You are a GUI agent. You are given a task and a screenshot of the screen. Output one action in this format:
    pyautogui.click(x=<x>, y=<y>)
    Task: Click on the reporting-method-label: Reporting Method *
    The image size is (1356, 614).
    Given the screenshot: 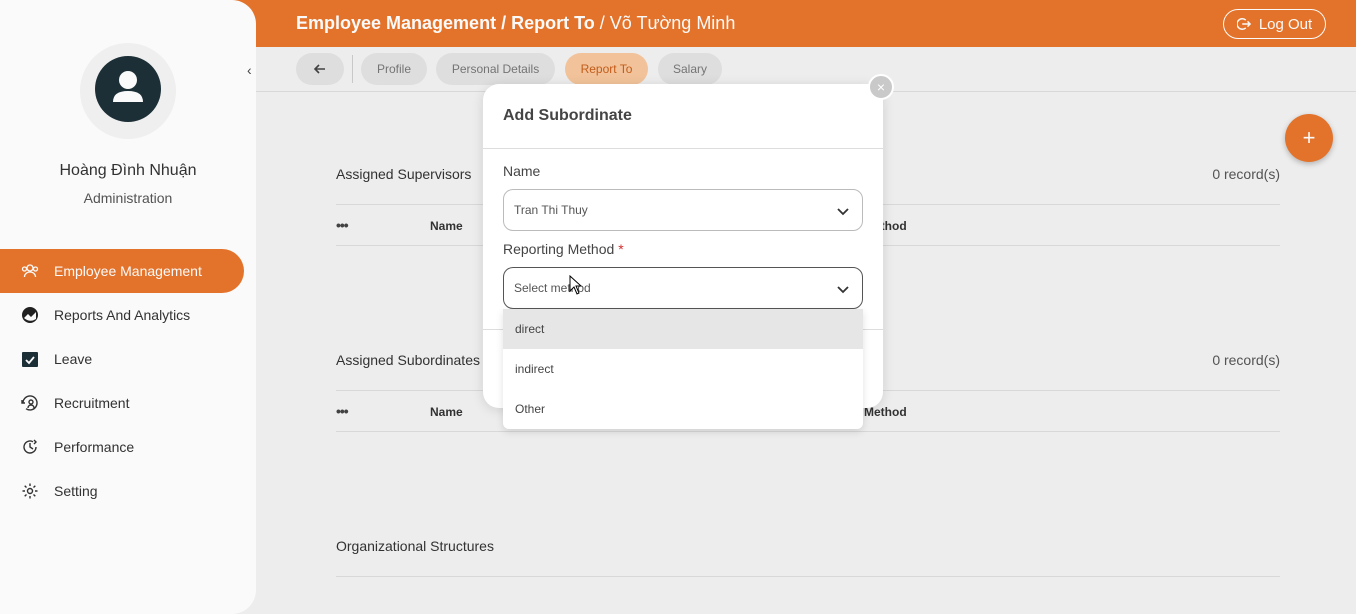 What is the action you would take?
    pyautogui.click(x=563, y=249)
    